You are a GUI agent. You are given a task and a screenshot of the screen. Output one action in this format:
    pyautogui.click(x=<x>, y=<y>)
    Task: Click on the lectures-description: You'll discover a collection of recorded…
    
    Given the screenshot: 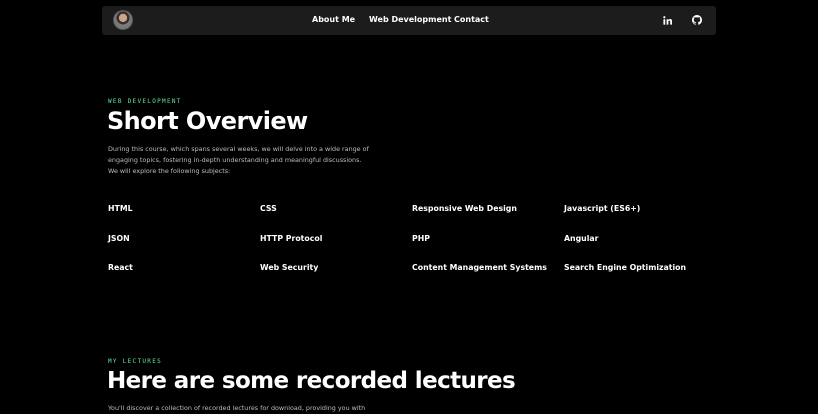 What is the action you would take?
    pyautogui.click(x=308, y=408)
    